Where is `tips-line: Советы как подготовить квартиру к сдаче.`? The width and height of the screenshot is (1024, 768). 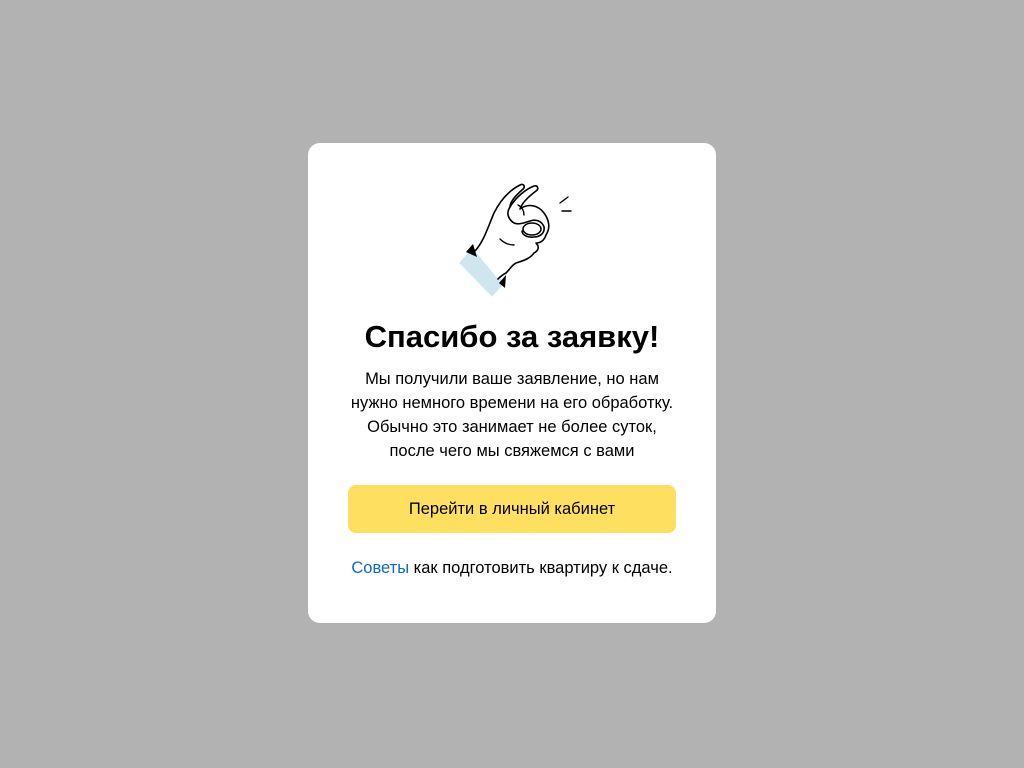 tips-line: Советы как подготовить квартиру к сдаче. is located at coordinates (512, 568).